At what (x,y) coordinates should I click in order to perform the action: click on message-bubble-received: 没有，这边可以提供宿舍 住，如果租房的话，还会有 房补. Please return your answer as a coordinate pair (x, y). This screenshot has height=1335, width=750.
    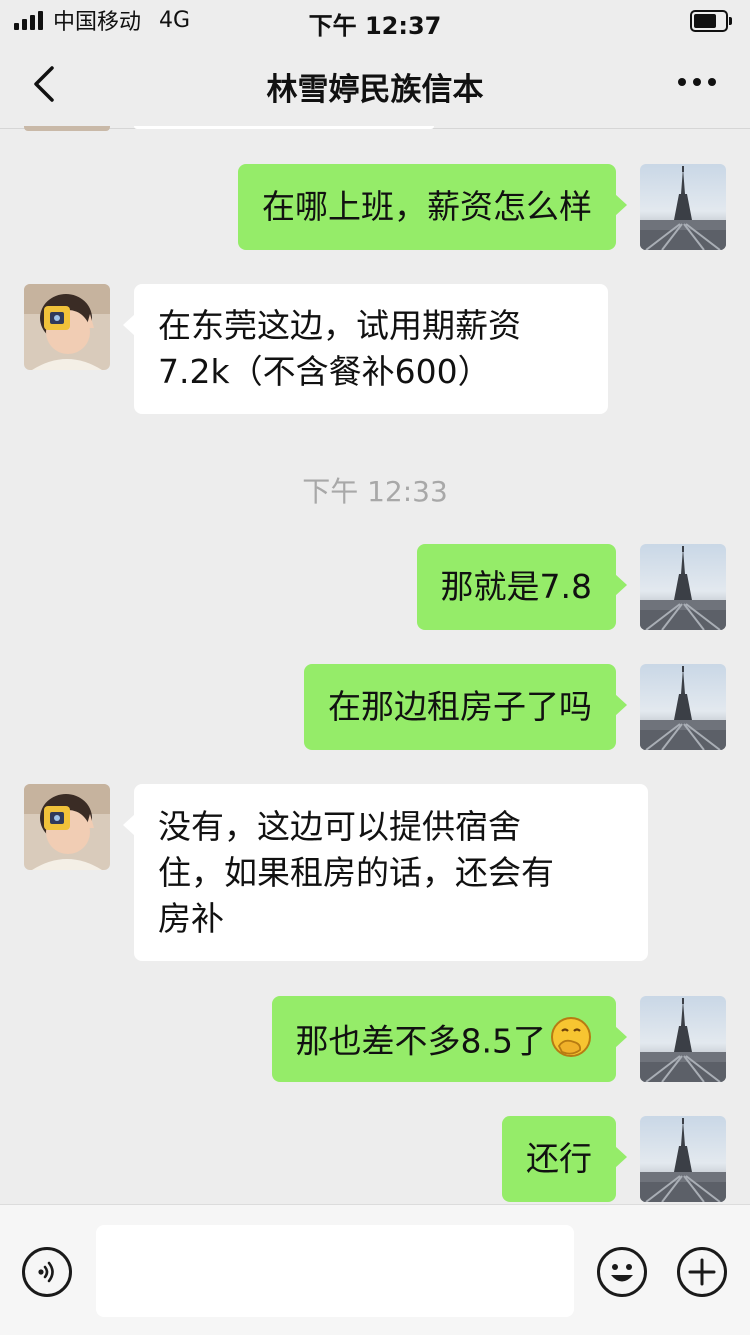
    Looking at the image, I should click on (385, 872).